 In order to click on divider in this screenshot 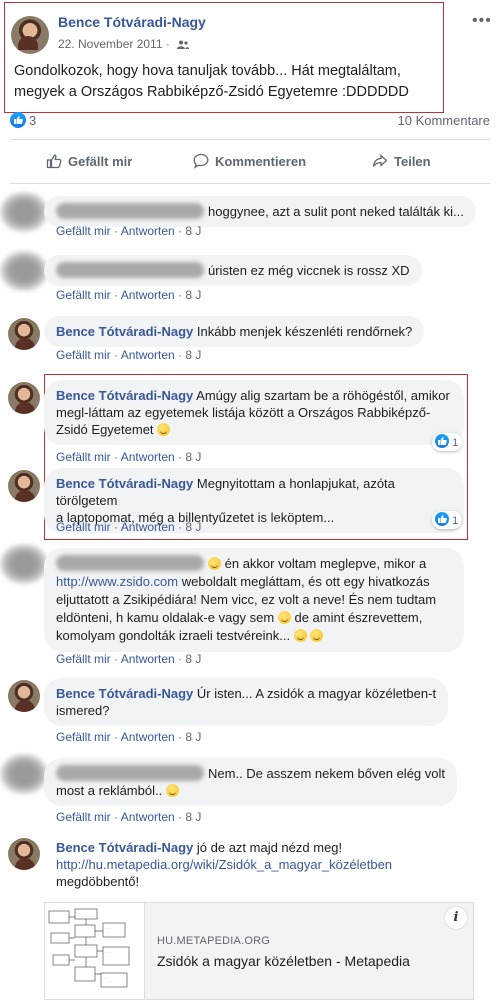, I will do `click(250, 183)`.